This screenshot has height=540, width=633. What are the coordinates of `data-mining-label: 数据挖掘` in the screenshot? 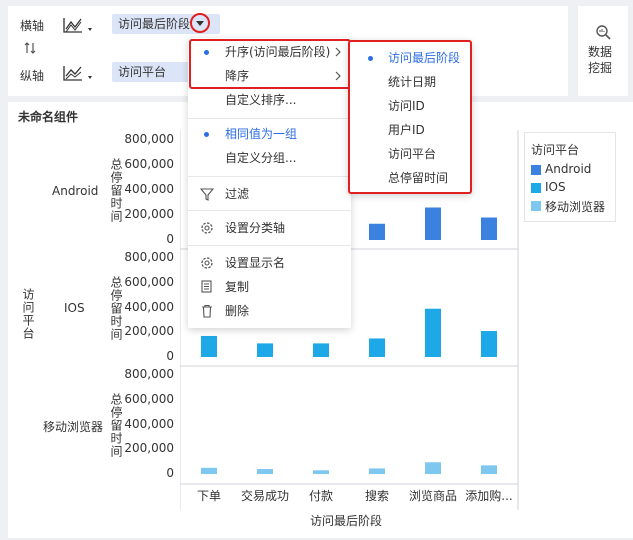 It's located at (600, 60).